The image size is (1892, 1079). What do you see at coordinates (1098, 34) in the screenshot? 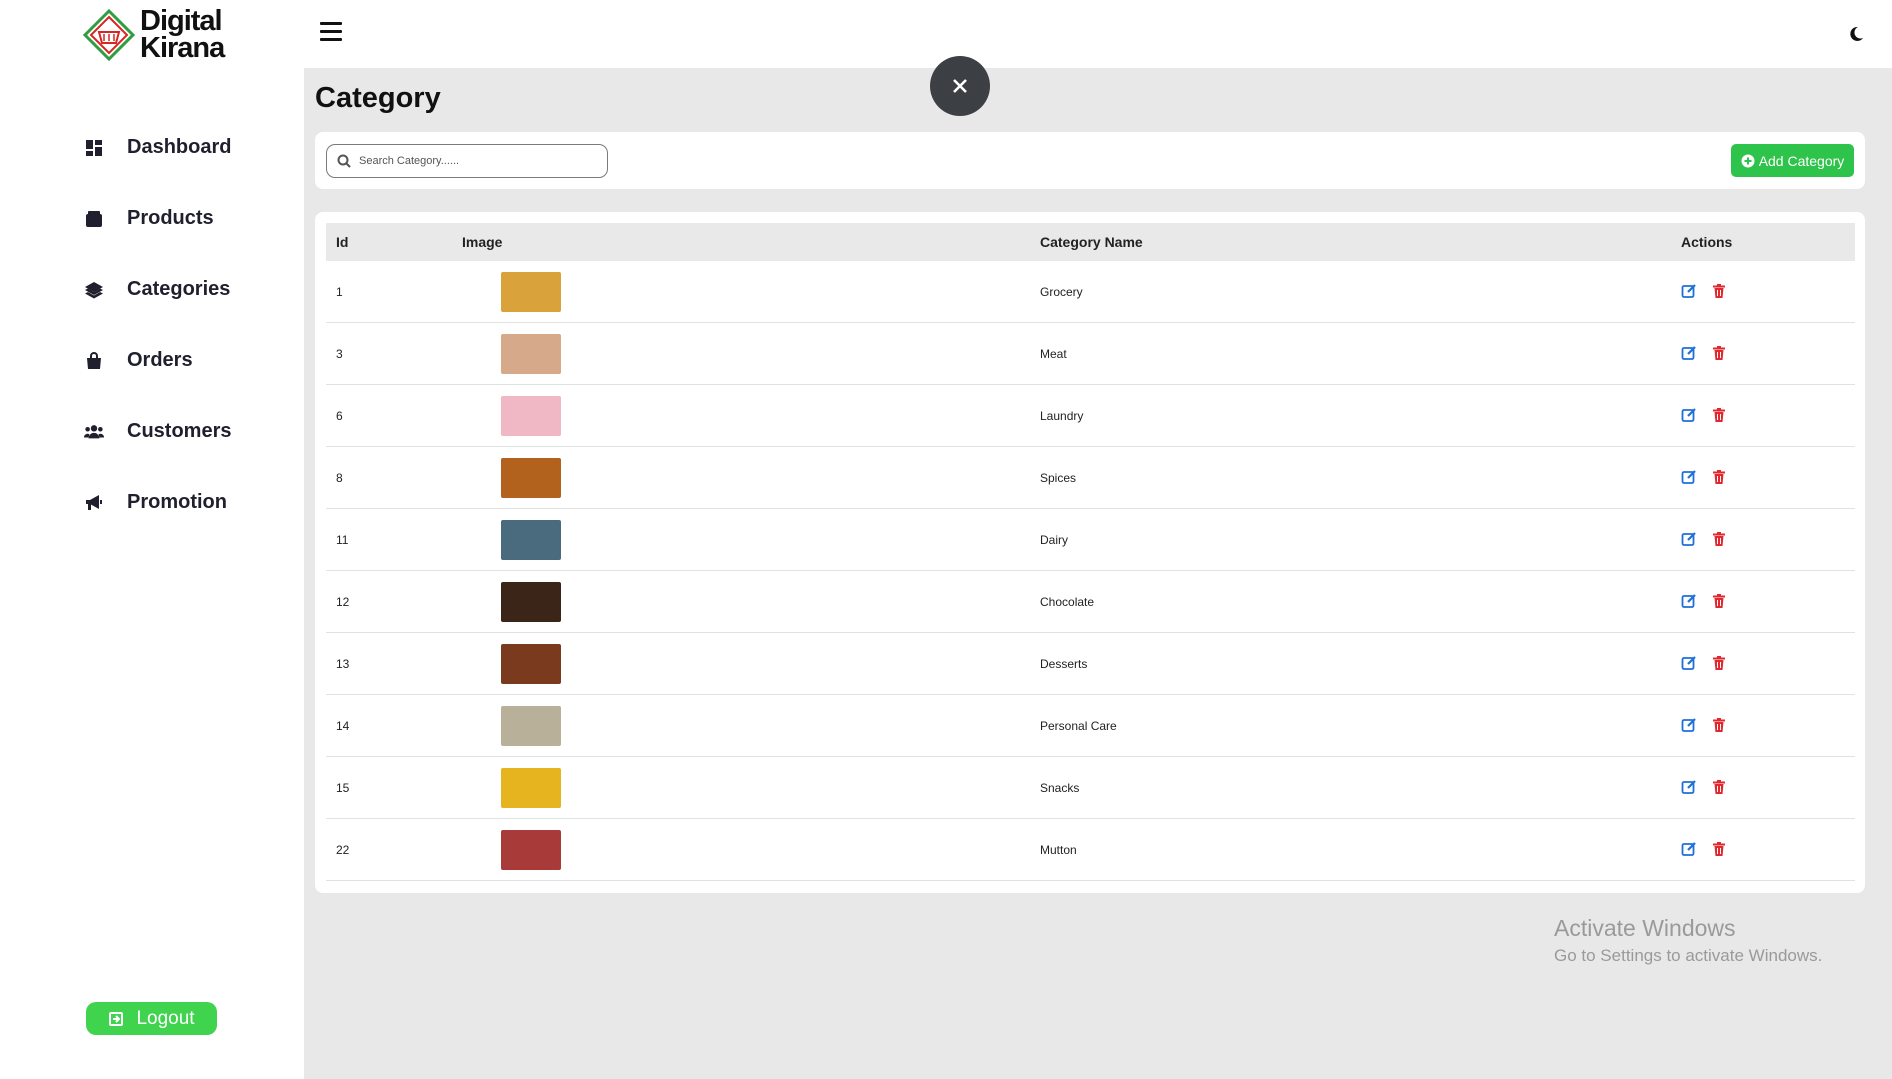
I see `top-bar` at bounding box center [1098, 34].